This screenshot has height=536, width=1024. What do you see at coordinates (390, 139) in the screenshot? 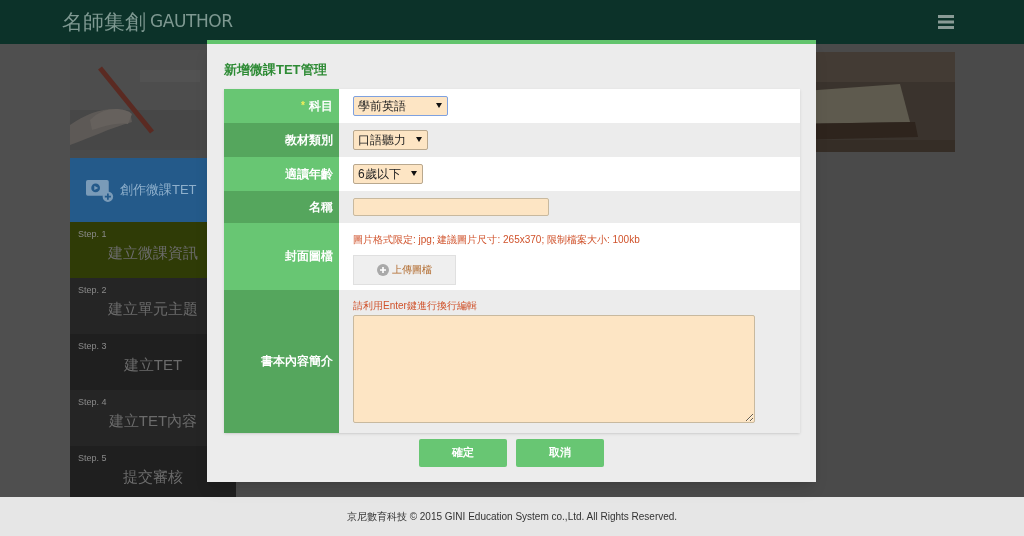
I see `select-field: 口語聽力` at bounding box center [390, 139].